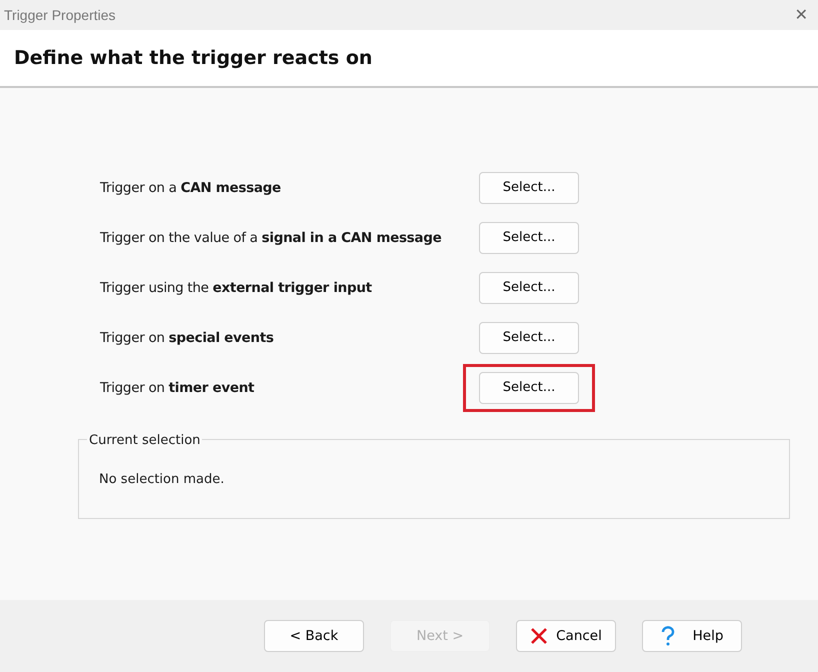  What do you see at coordinates (539, 636) in the screenshot?
I see `close-icon` at bounding box center [539, 636].